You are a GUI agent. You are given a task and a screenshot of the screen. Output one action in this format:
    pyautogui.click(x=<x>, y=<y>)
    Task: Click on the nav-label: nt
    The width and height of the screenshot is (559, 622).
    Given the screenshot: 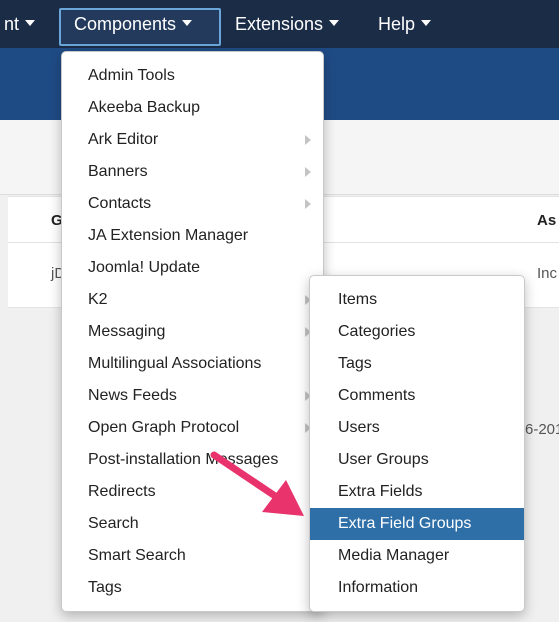 What is the action you would take?
    pyautogui.click(x=12, y=24)
    